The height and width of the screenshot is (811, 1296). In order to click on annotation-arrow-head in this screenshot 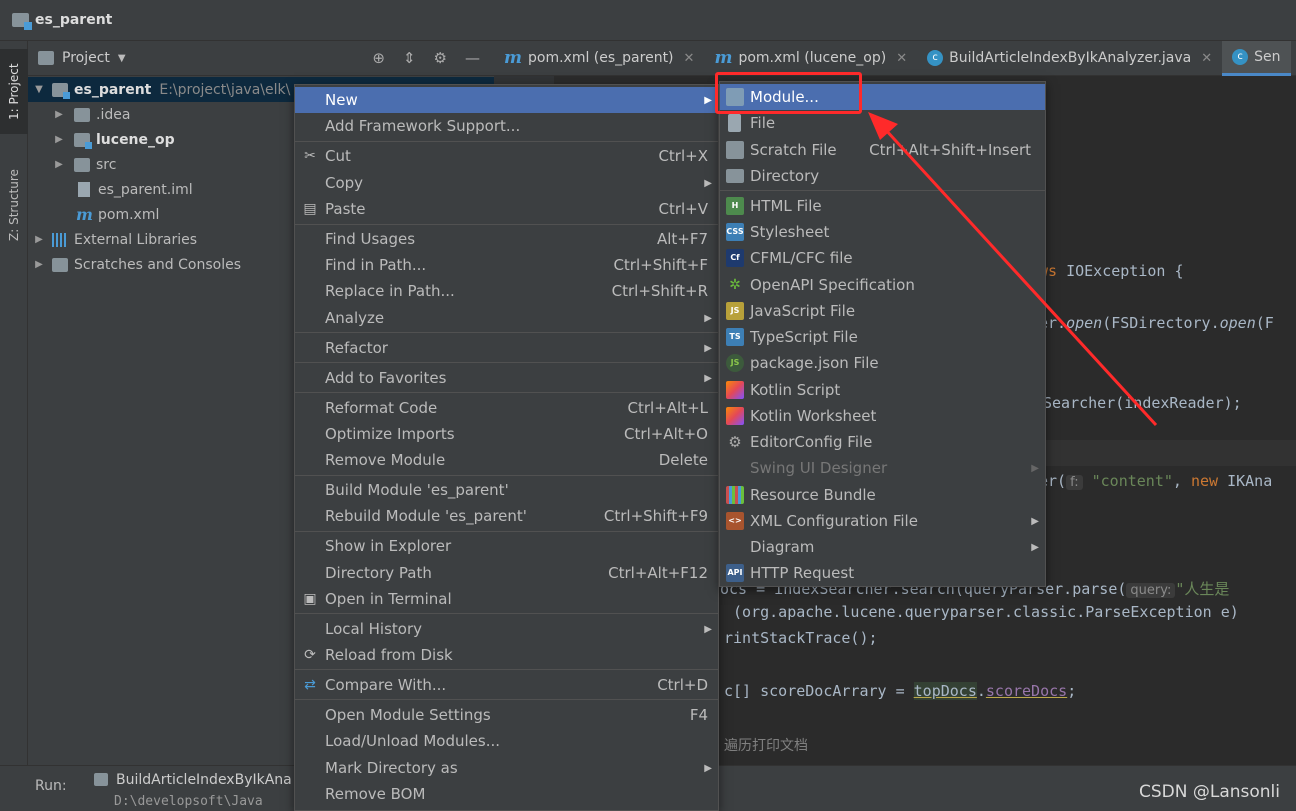, I will do `click(883, 126)`.